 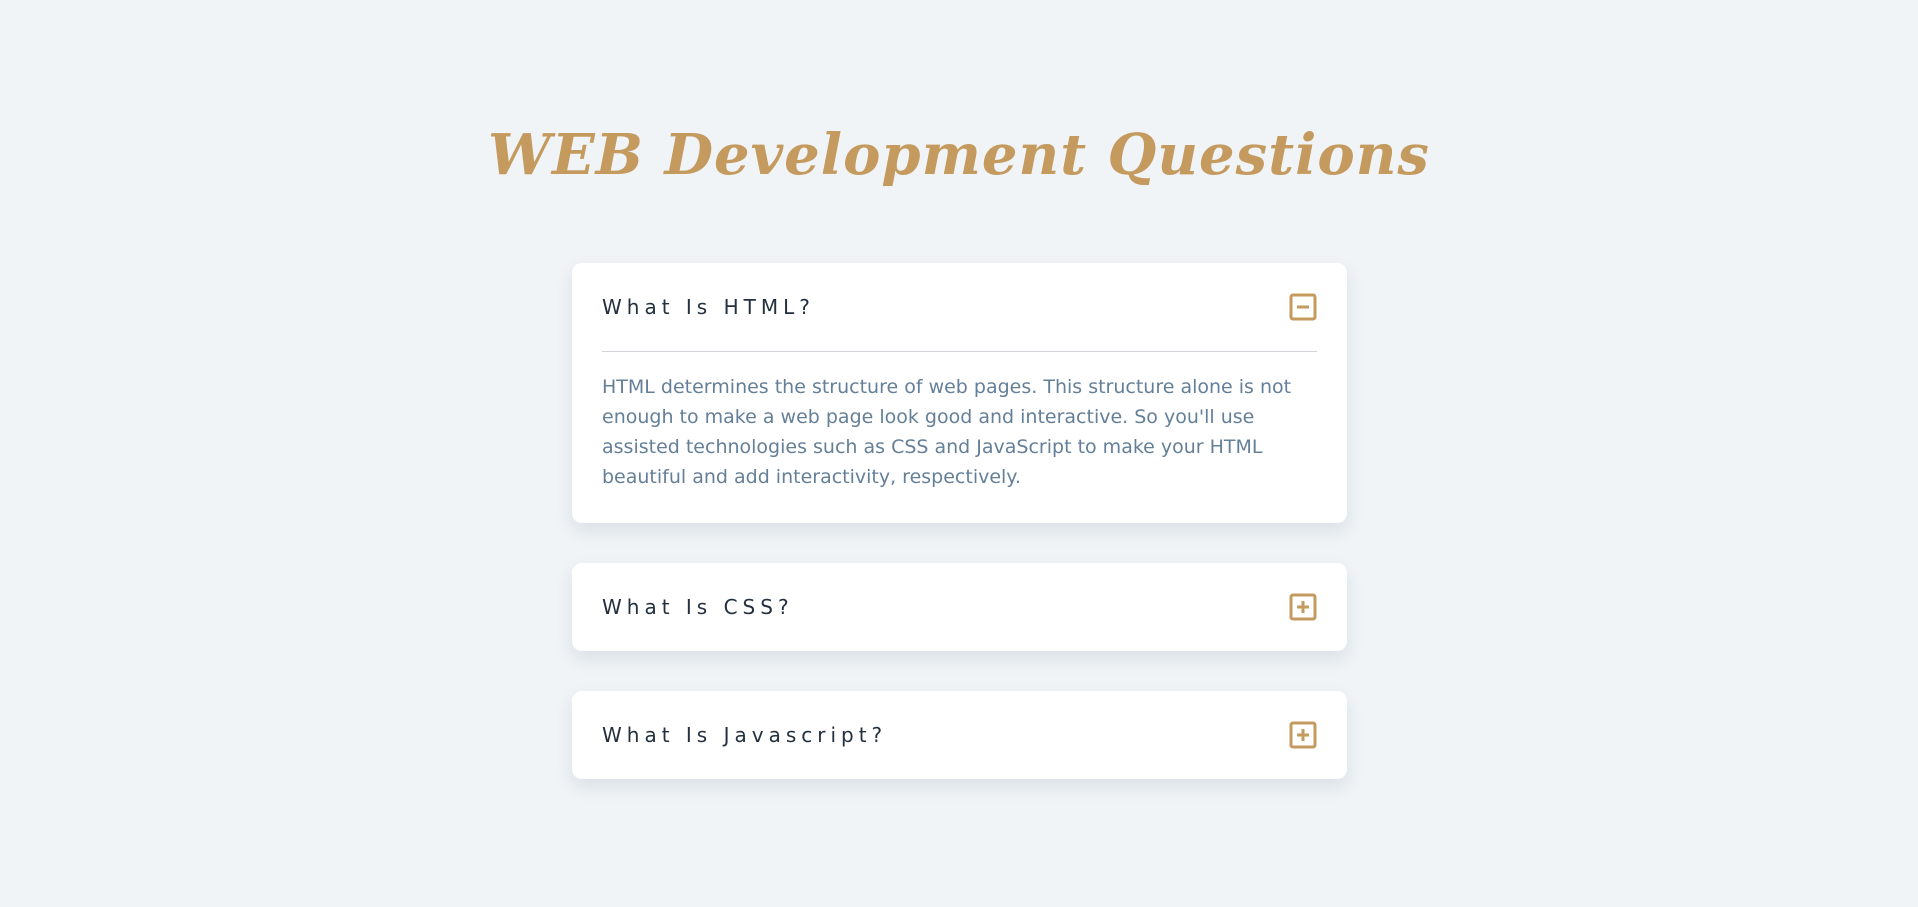 I want to click on faq-header-javascript: What Is Javascript?, so click(x=959, y=735).